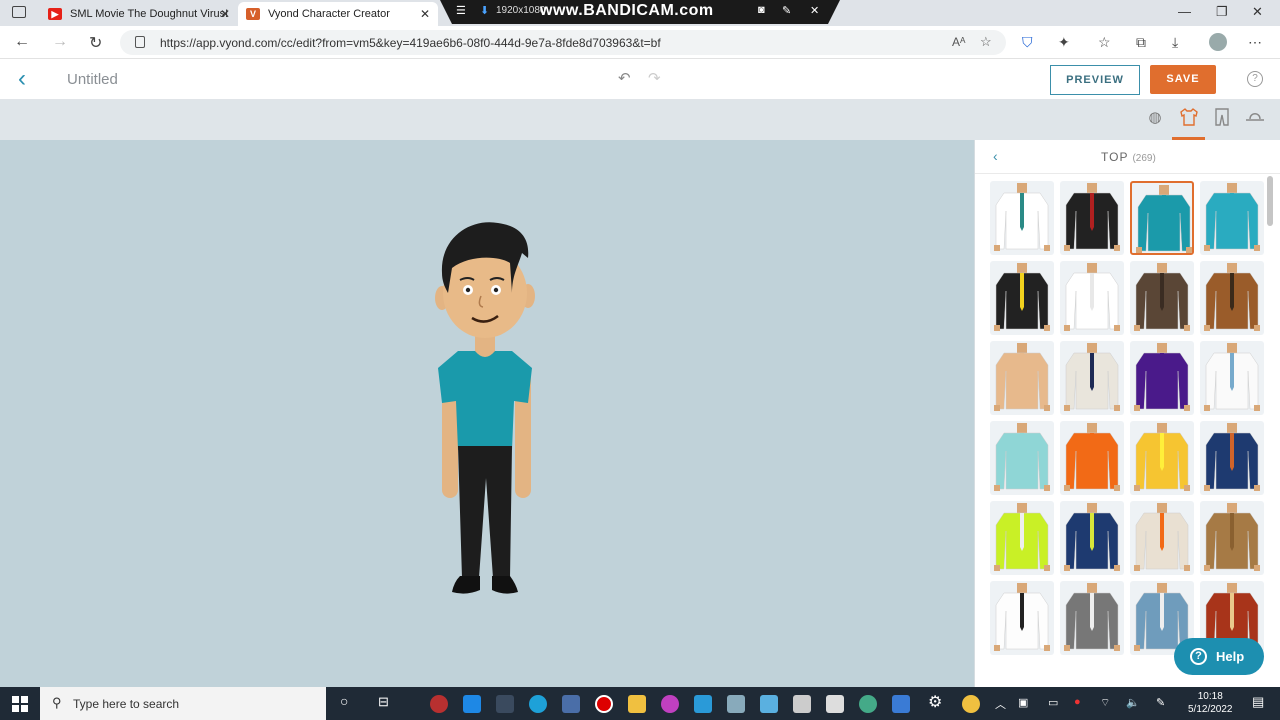 The height and width of the screenshot is (720, 1280). What do you see at coordinates (1095, 80) in the screenshot?
I see `preview-button: PREVIEW` at bounding box center [1095, 80].